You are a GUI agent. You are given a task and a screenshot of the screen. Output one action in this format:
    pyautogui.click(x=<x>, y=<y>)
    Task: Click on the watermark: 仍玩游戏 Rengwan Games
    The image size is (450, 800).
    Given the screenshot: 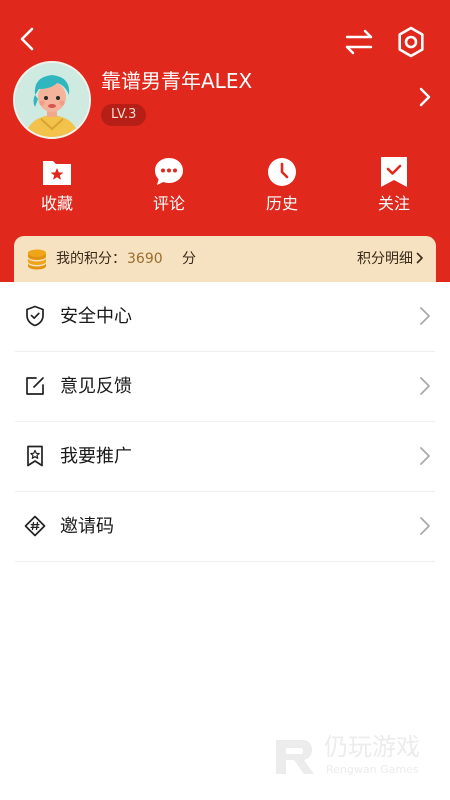 What is the action you would take?
    pyautogui.click(x=352, y=756)
    